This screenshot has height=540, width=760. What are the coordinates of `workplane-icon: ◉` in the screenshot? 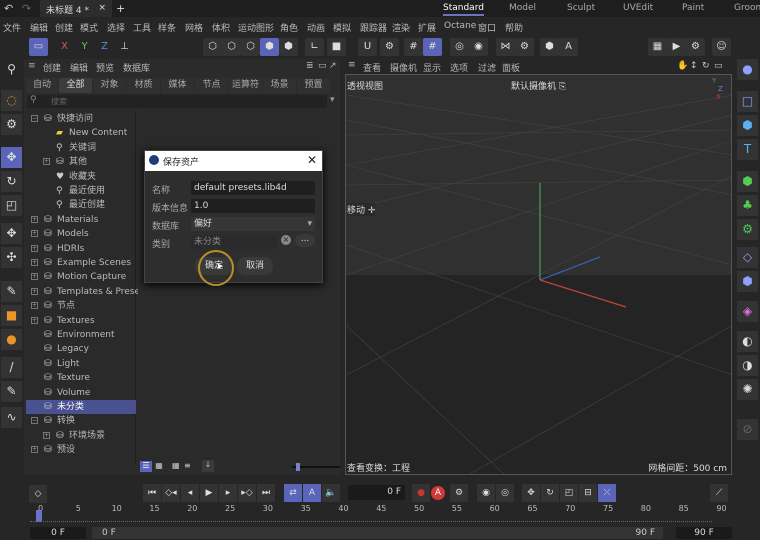 It's located at (478, 47).